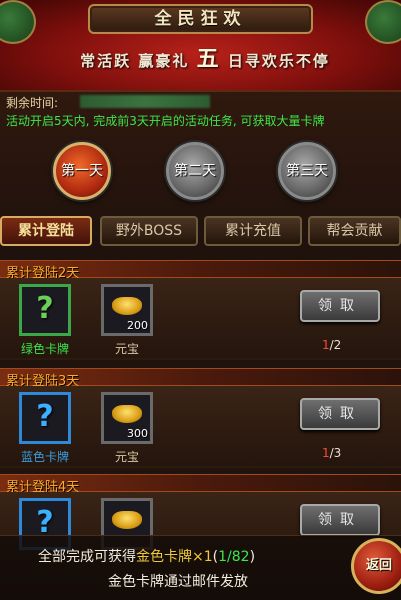  I want to click on activity-note: 活动开启5天内, 完成前3天开启的活动任务, 可获取大量卡牌, so click(165, 121).